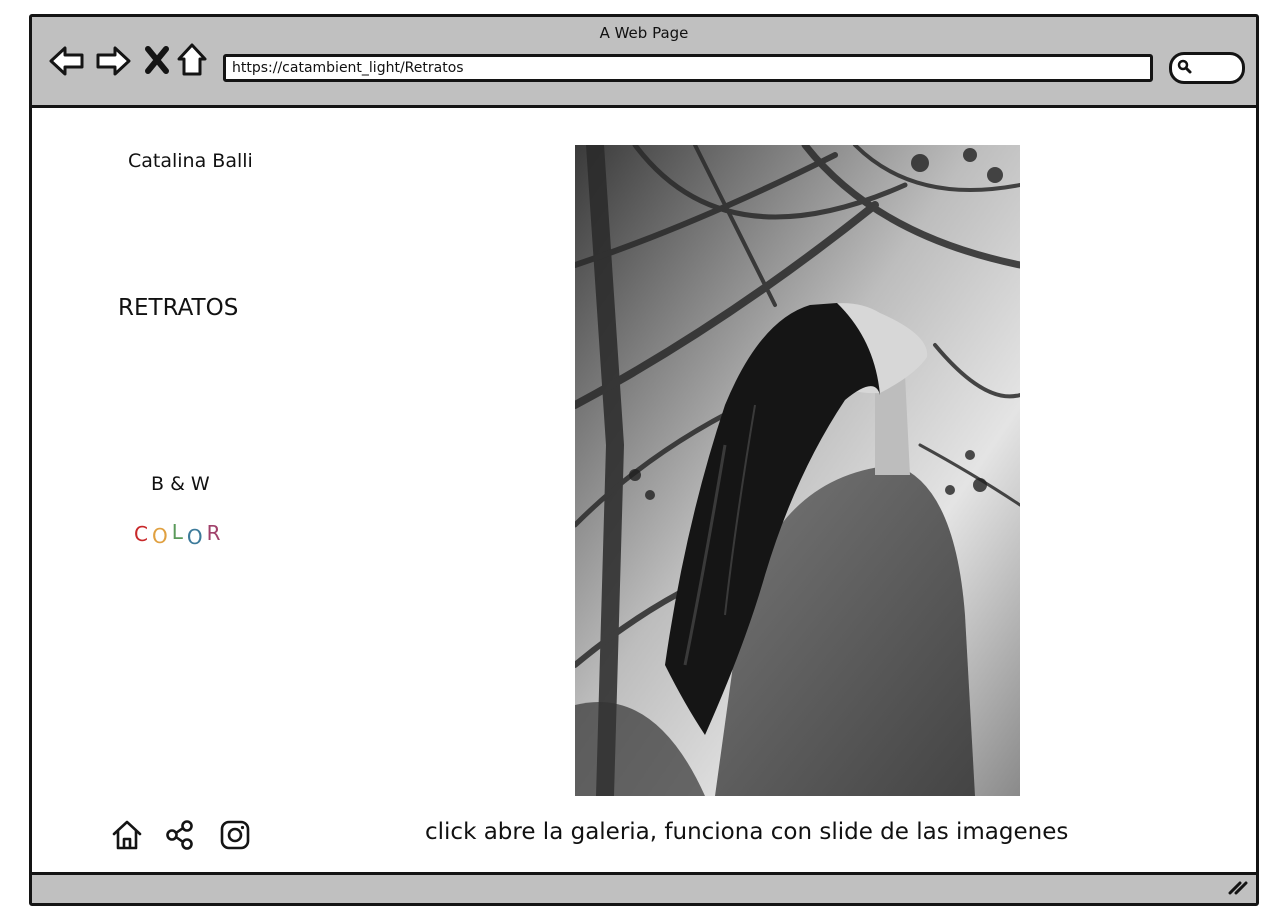 Image resolution: width=1275 pixels, height=912 pixels. I want to click on filter-color-link: COLOR, so click(179, 534).